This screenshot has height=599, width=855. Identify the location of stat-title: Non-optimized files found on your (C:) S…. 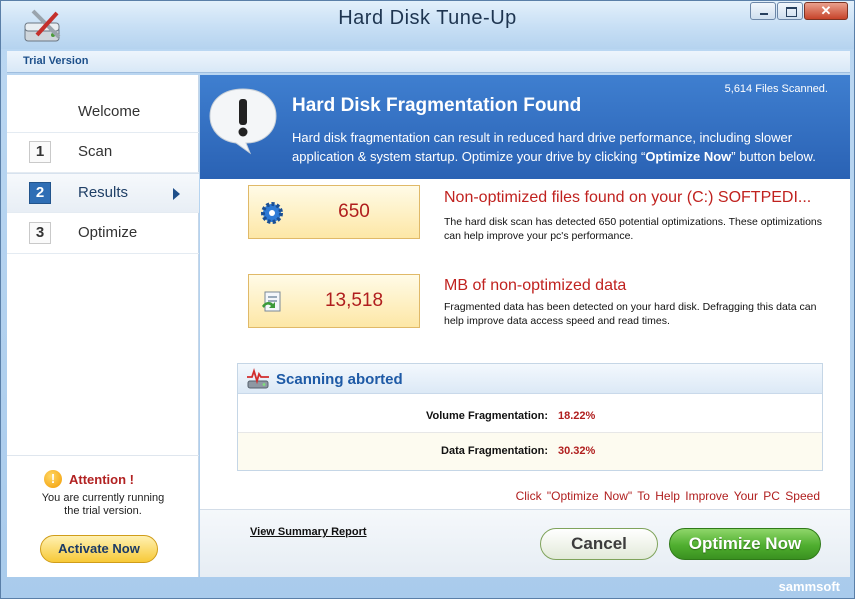
(628, 197).